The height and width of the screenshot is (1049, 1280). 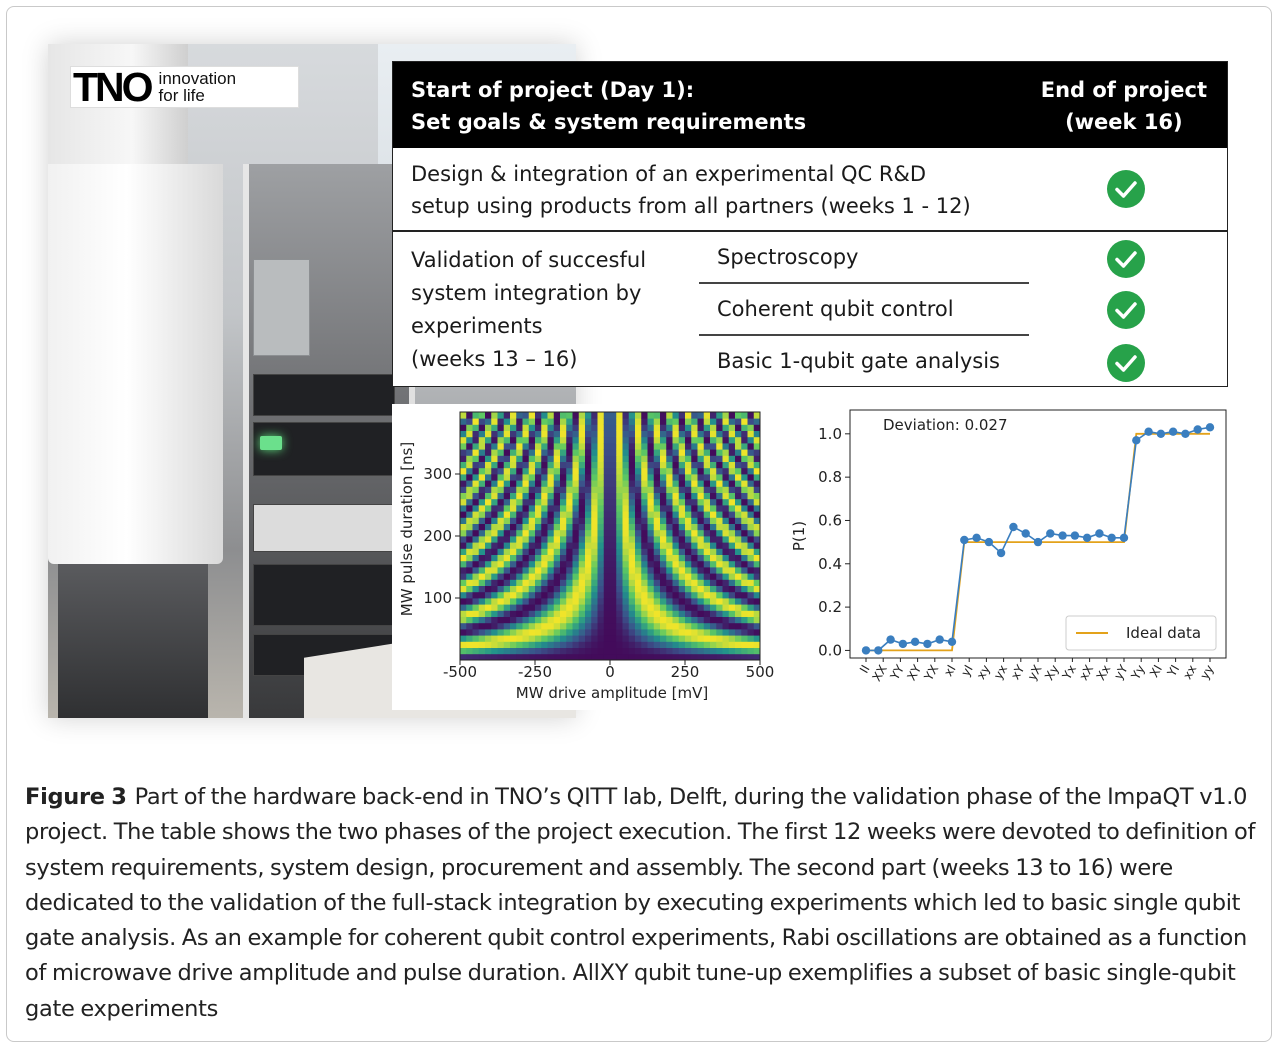 I want to click on heatmap-xtick-label: -500, so click(x=460, y=672).